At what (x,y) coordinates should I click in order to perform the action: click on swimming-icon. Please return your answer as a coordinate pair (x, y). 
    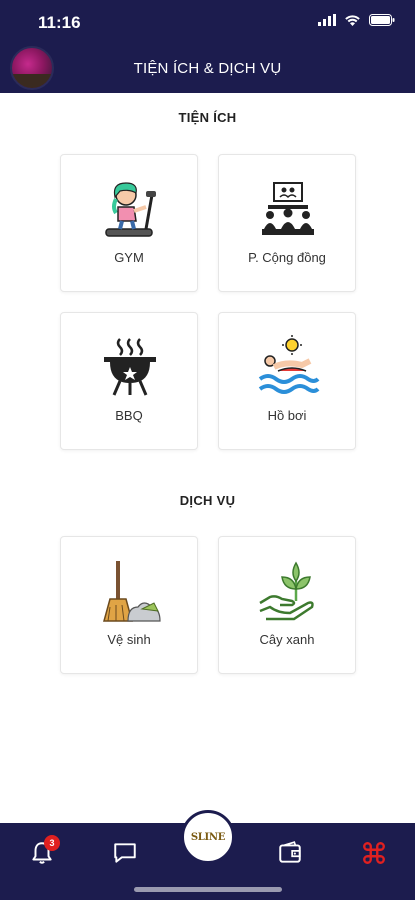
    Looking at the image, I should click on (289, 364).